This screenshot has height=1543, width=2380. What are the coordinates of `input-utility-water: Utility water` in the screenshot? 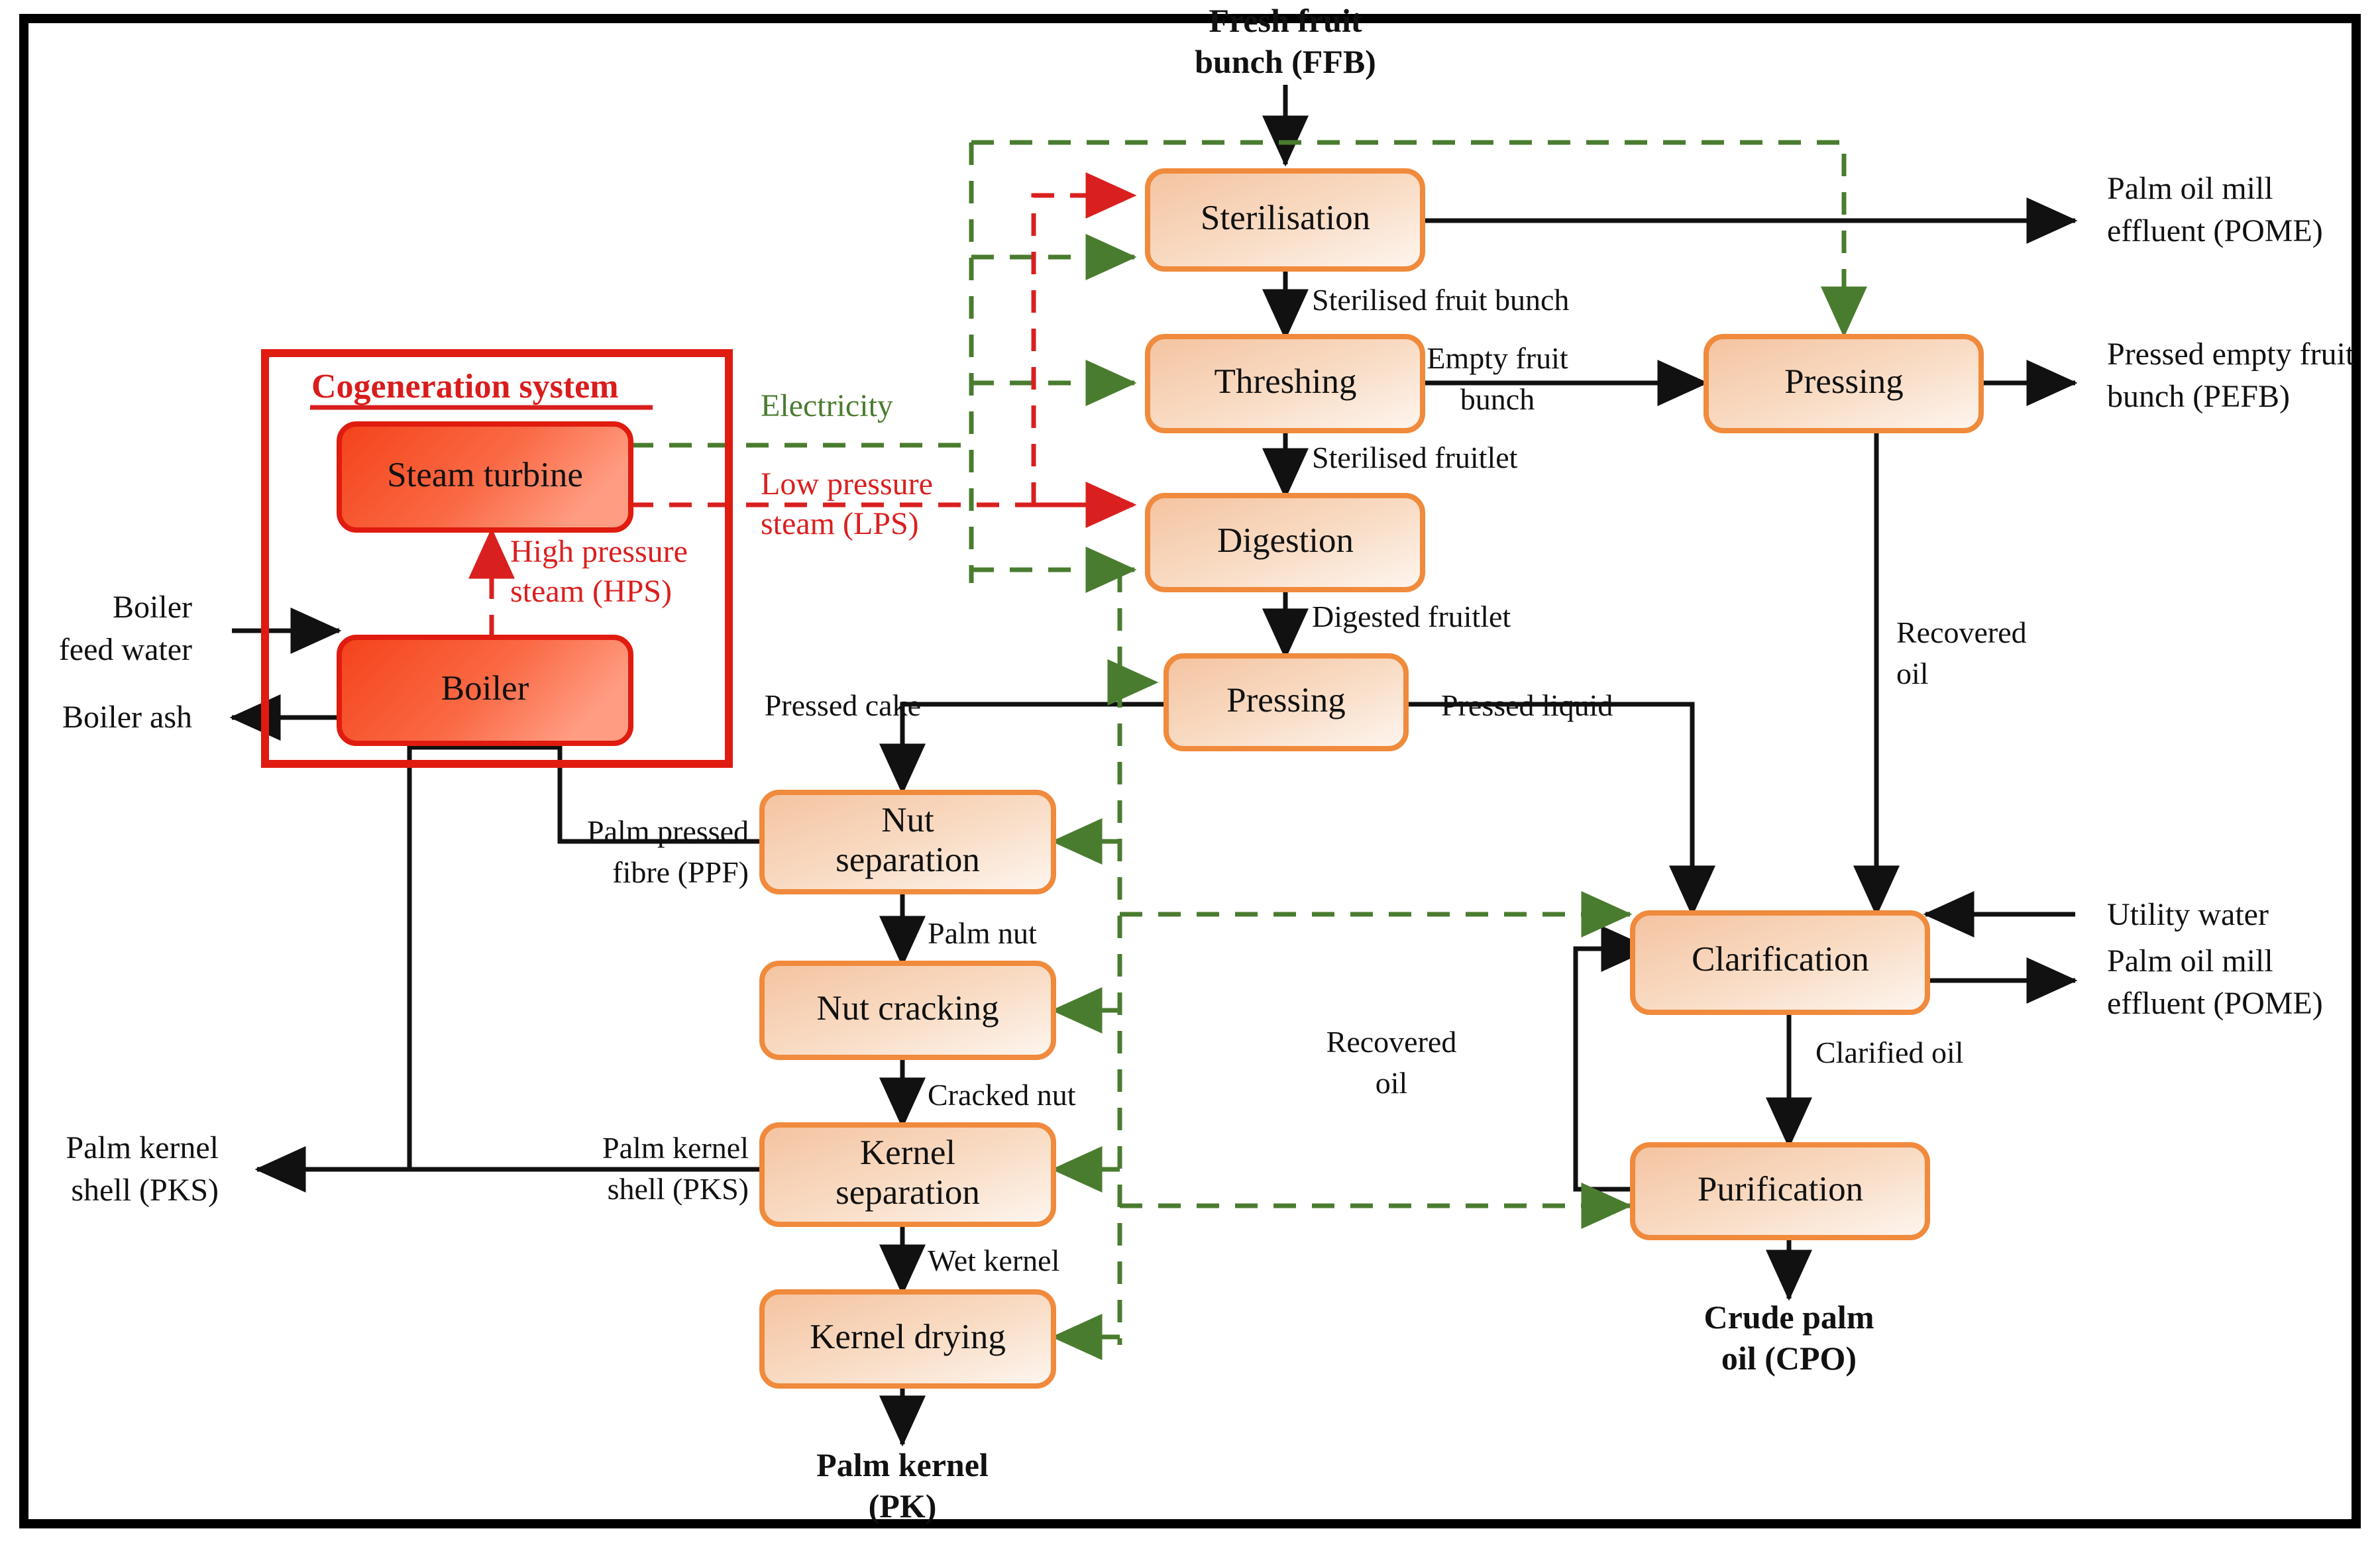 It's located at (2188, 915).